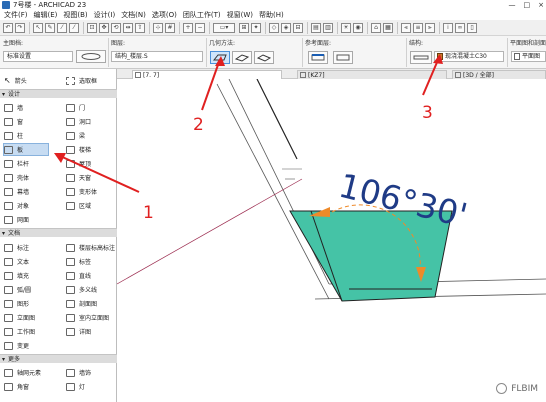 This screenshot has height=402, width=546. What do you see at coordinates (240, 15) in the screenshot?
I see `menu-window: 视窗(W)` at bounding box center [240, 15].